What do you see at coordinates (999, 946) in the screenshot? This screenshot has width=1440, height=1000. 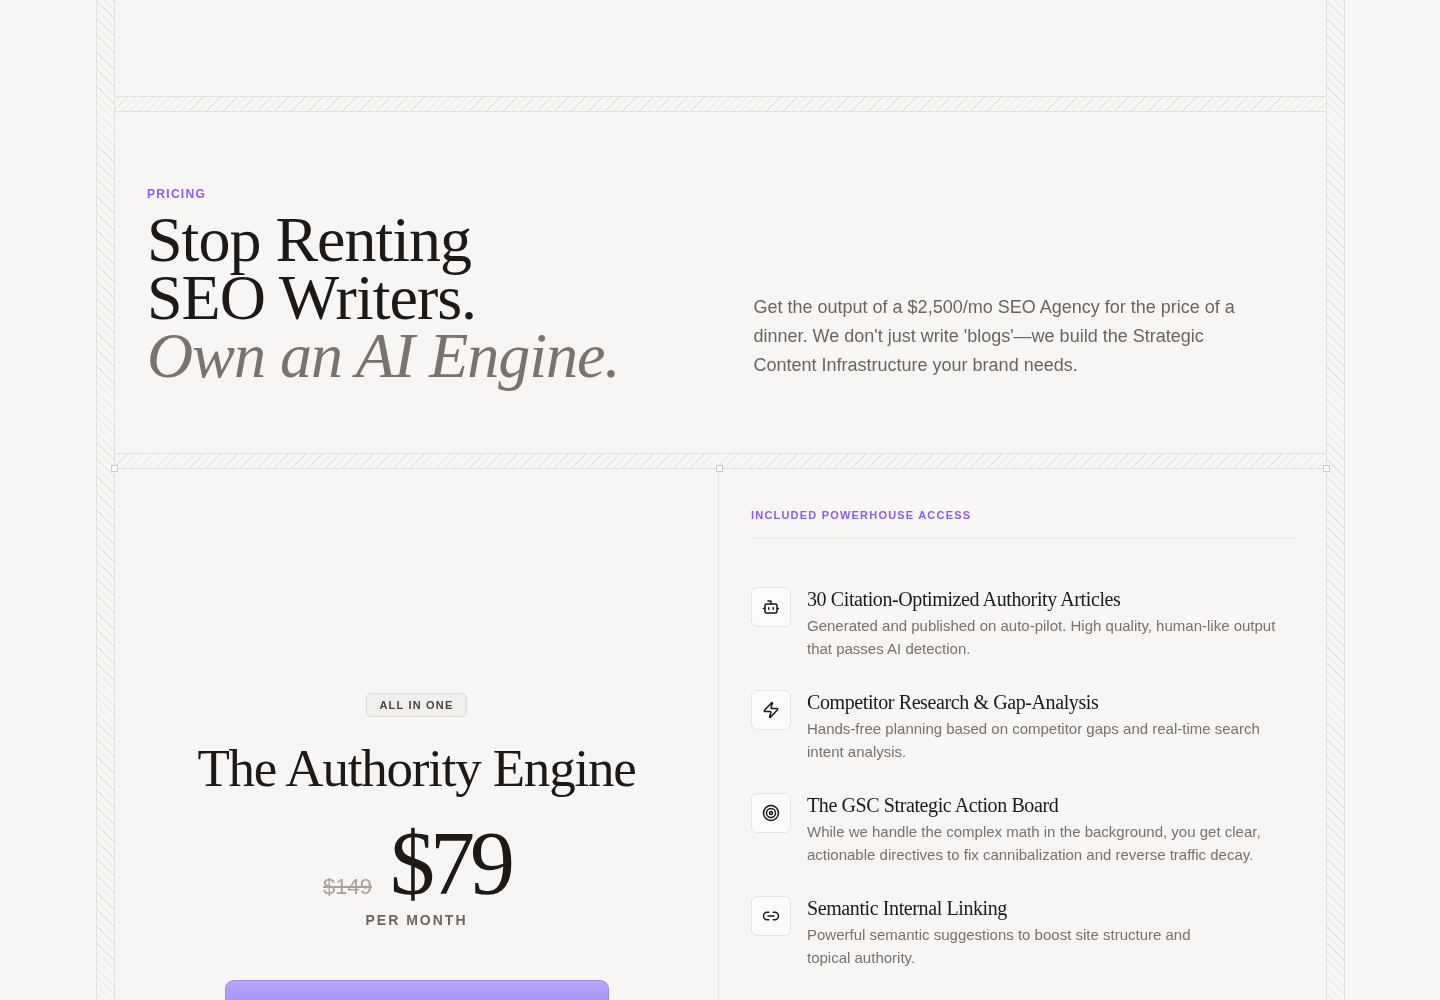 I see `feature-description: Powerful semantic suggestions to boost site structure and topical authority.` at bounding box center [999, 946].